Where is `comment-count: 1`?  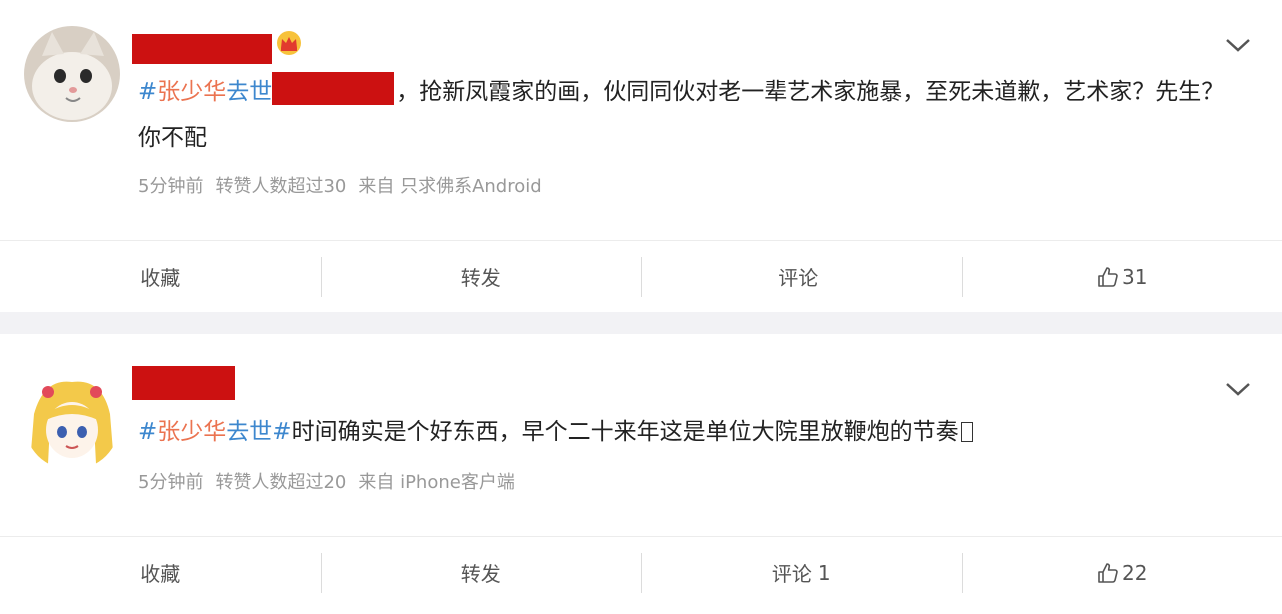 comment-count: 1 is located at coordinates (824, 572).